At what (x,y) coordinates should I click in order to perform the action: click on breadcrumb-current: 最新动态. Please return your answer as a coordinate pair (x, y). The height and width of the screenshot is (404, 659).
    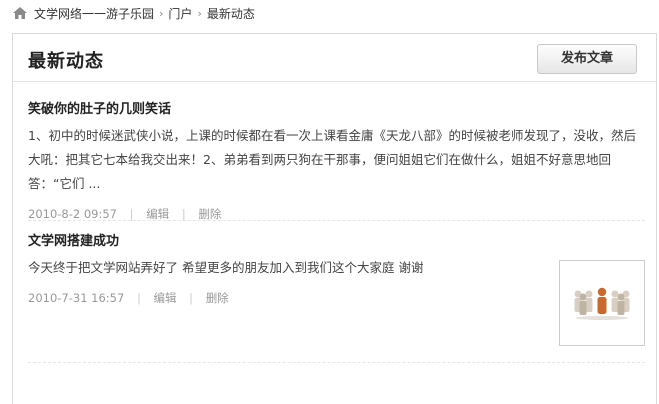
    Looking at the image, I should click on (230, 13).